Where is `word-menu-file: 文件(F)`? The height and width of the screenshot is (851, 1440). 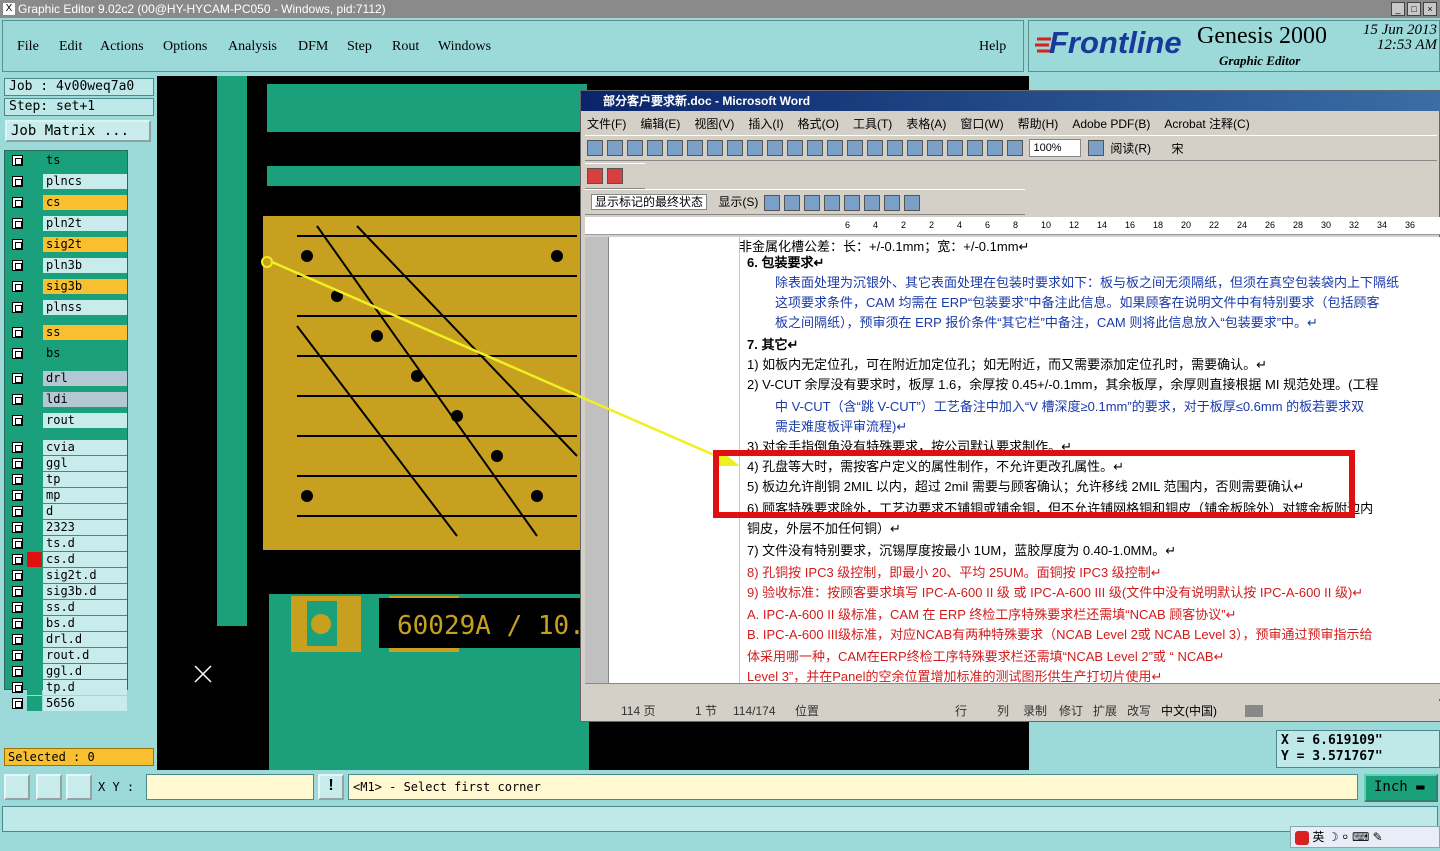
word-menu-file: 文件(F) is located at coordinates (606, 124).